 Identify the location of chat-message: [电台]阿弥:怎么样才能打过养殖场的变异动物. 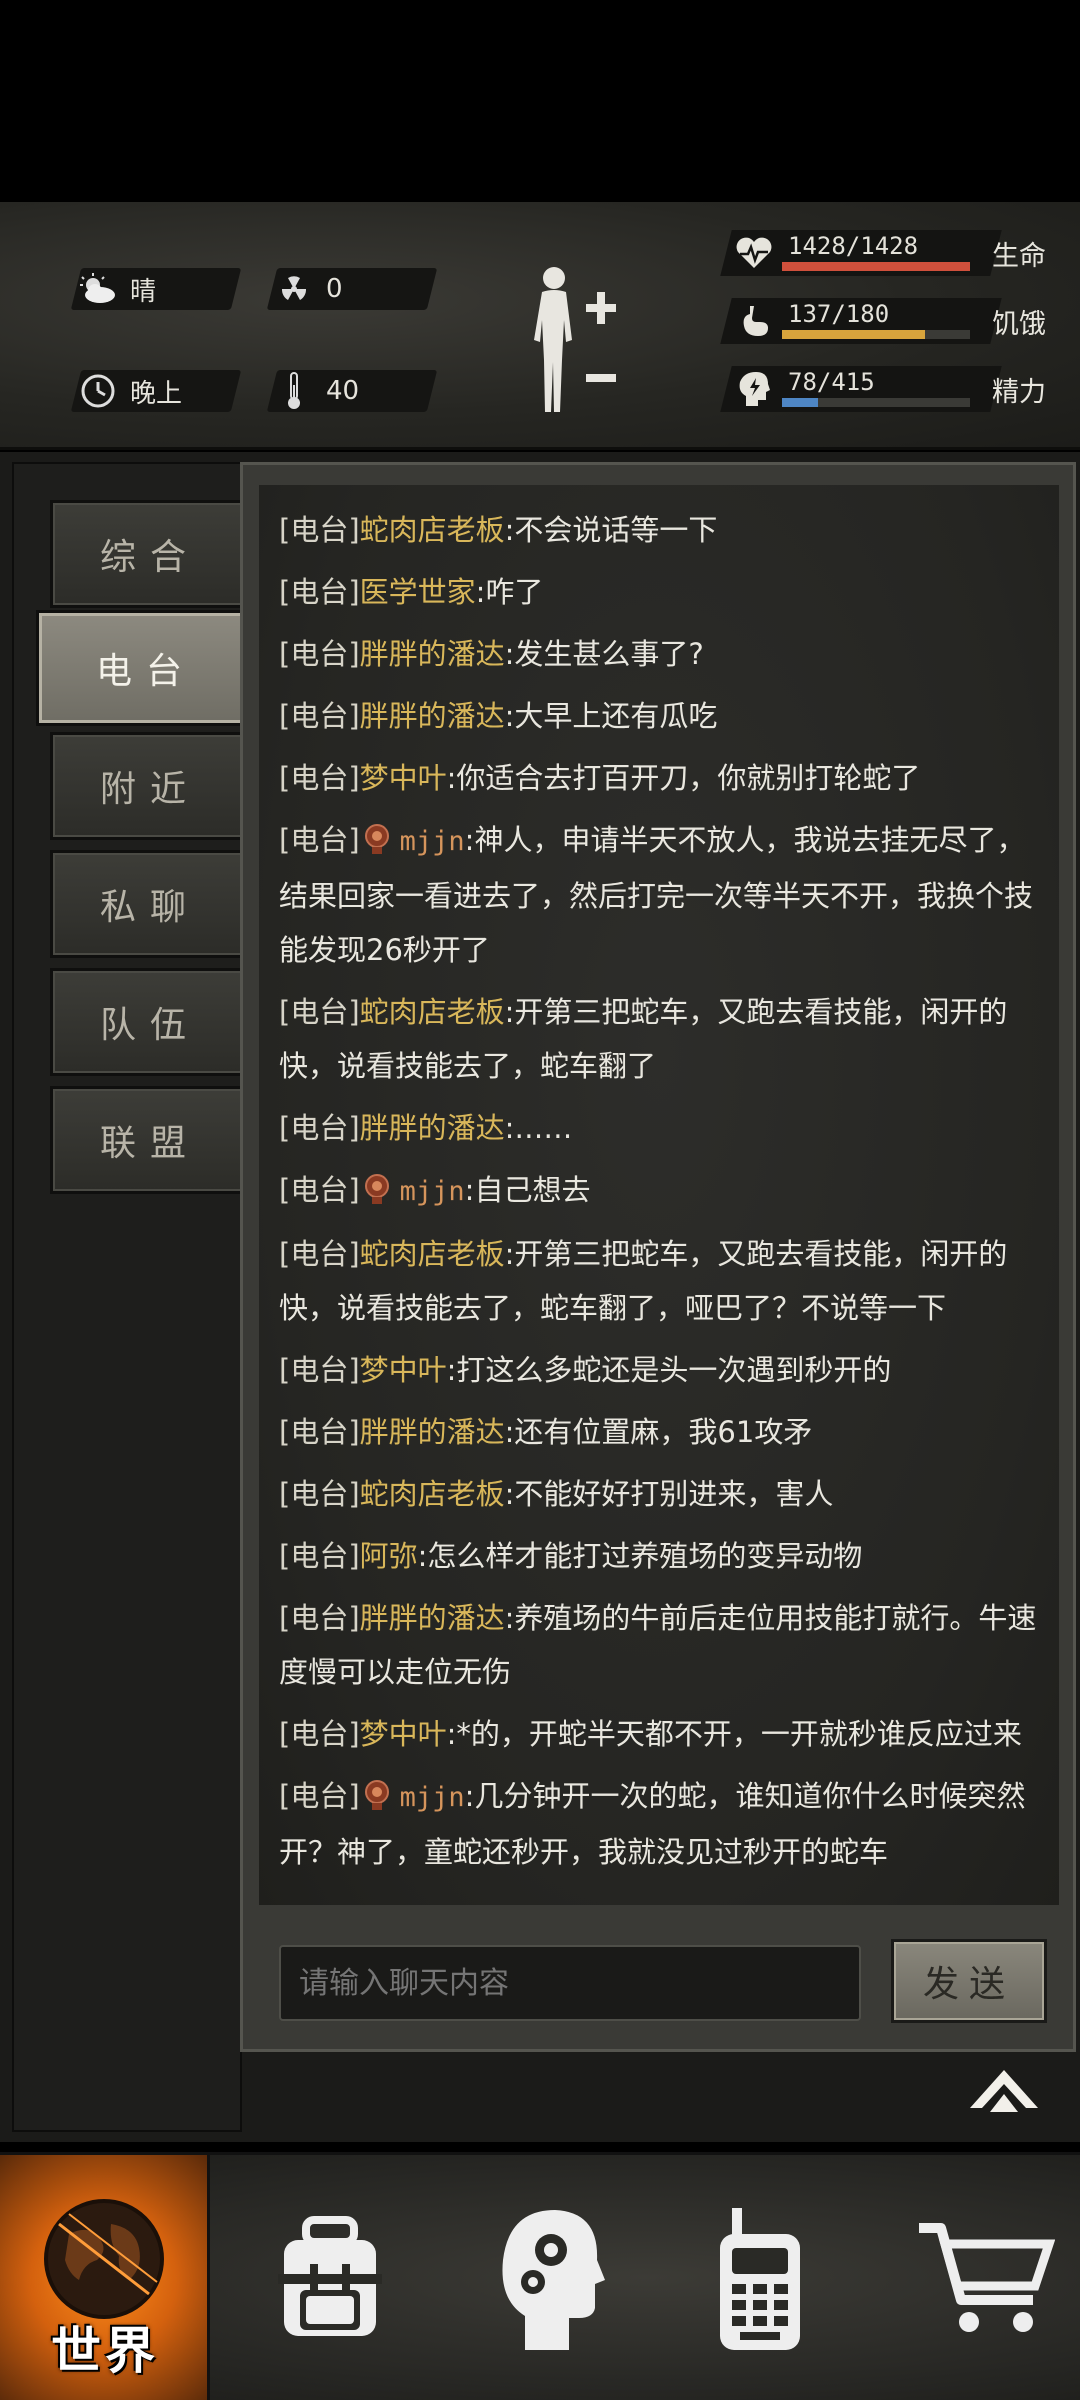
(663, 1556).